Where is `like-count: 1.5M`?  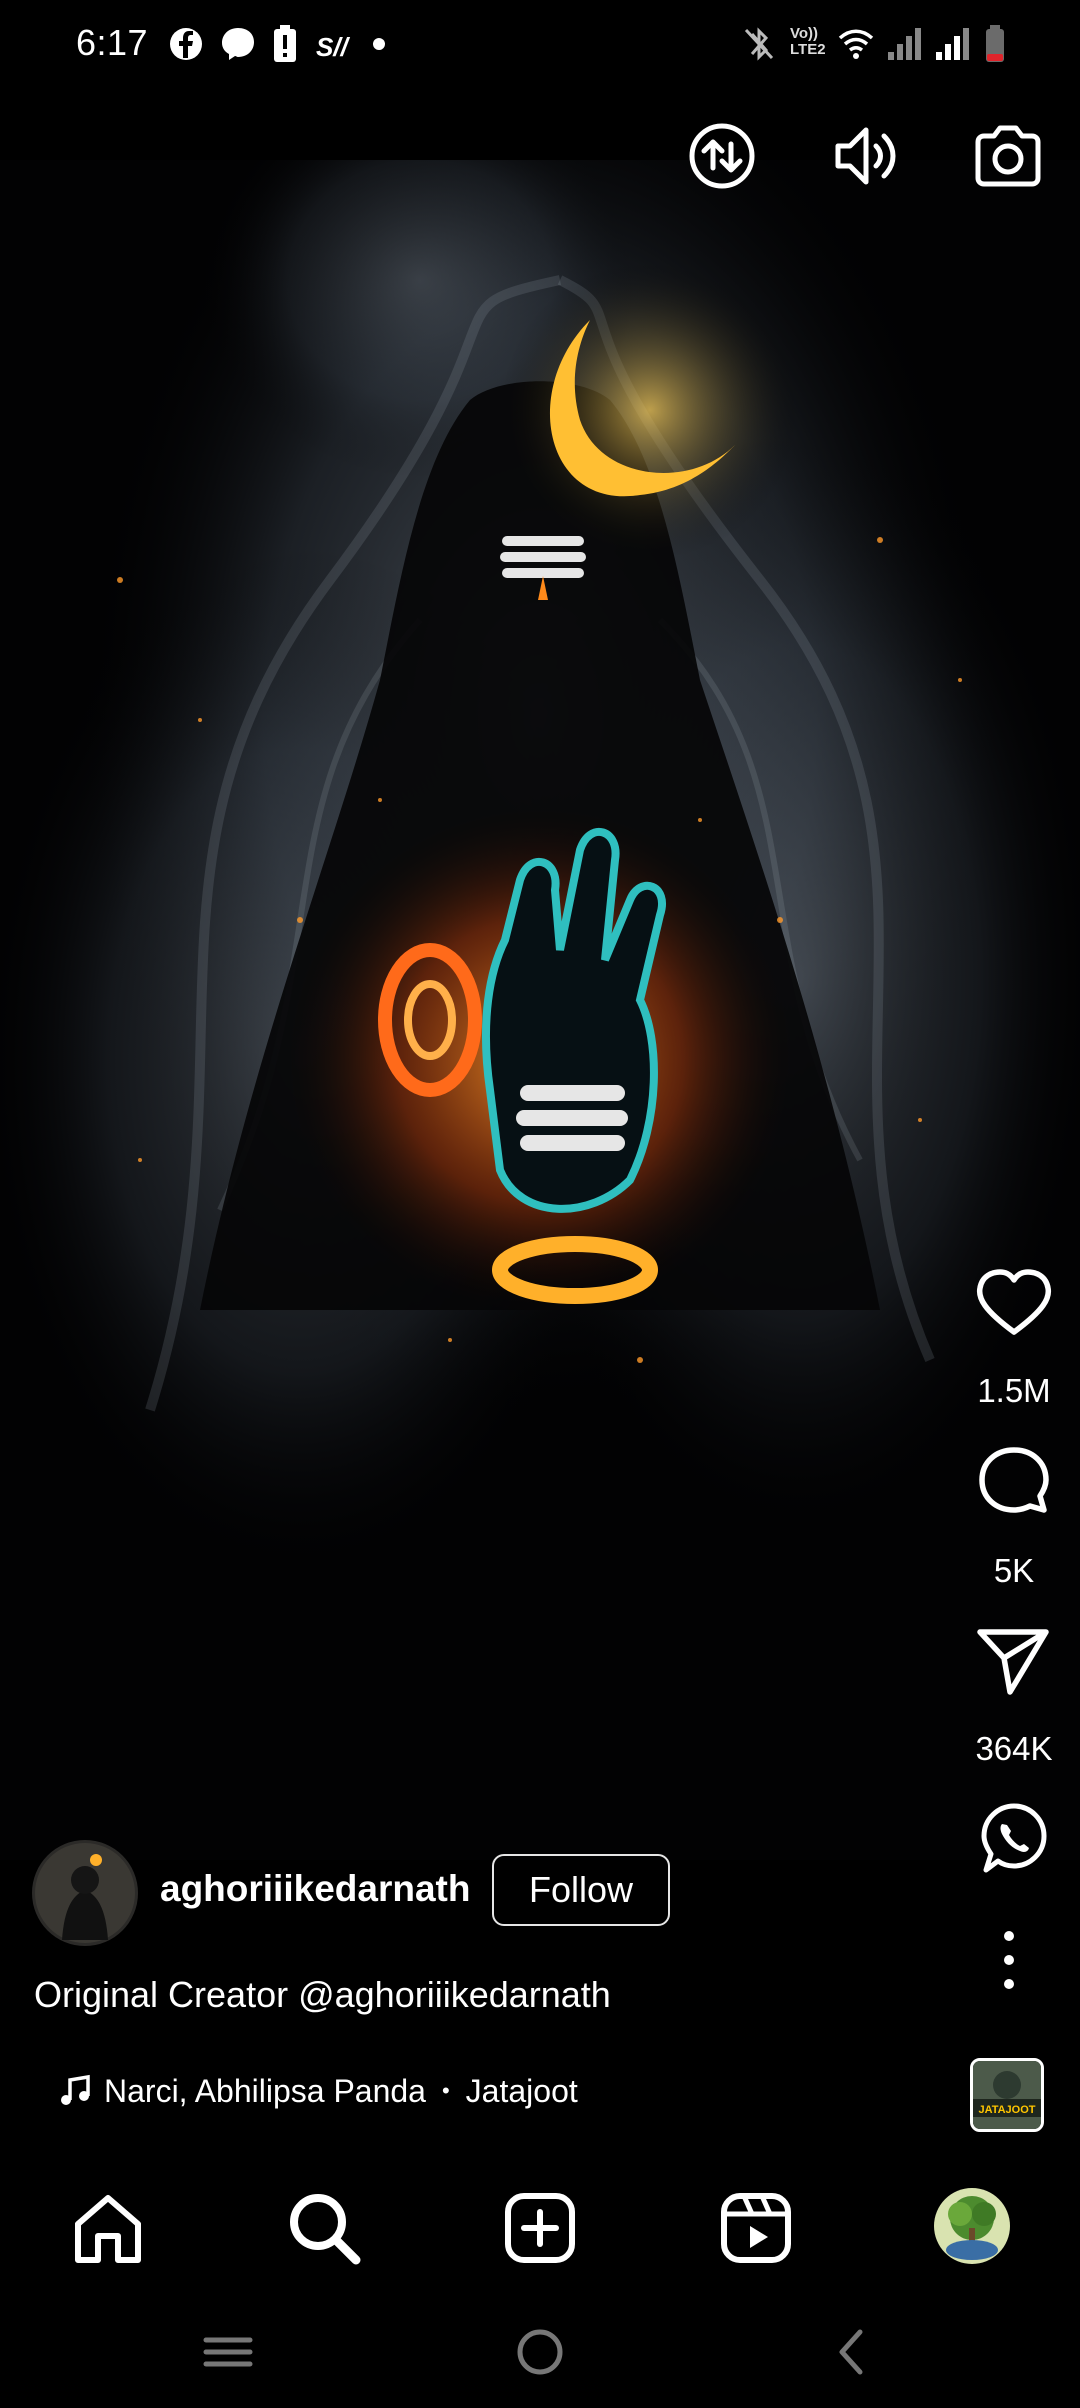
like-count: 1.5M is located at coordinates (1014, 1390).